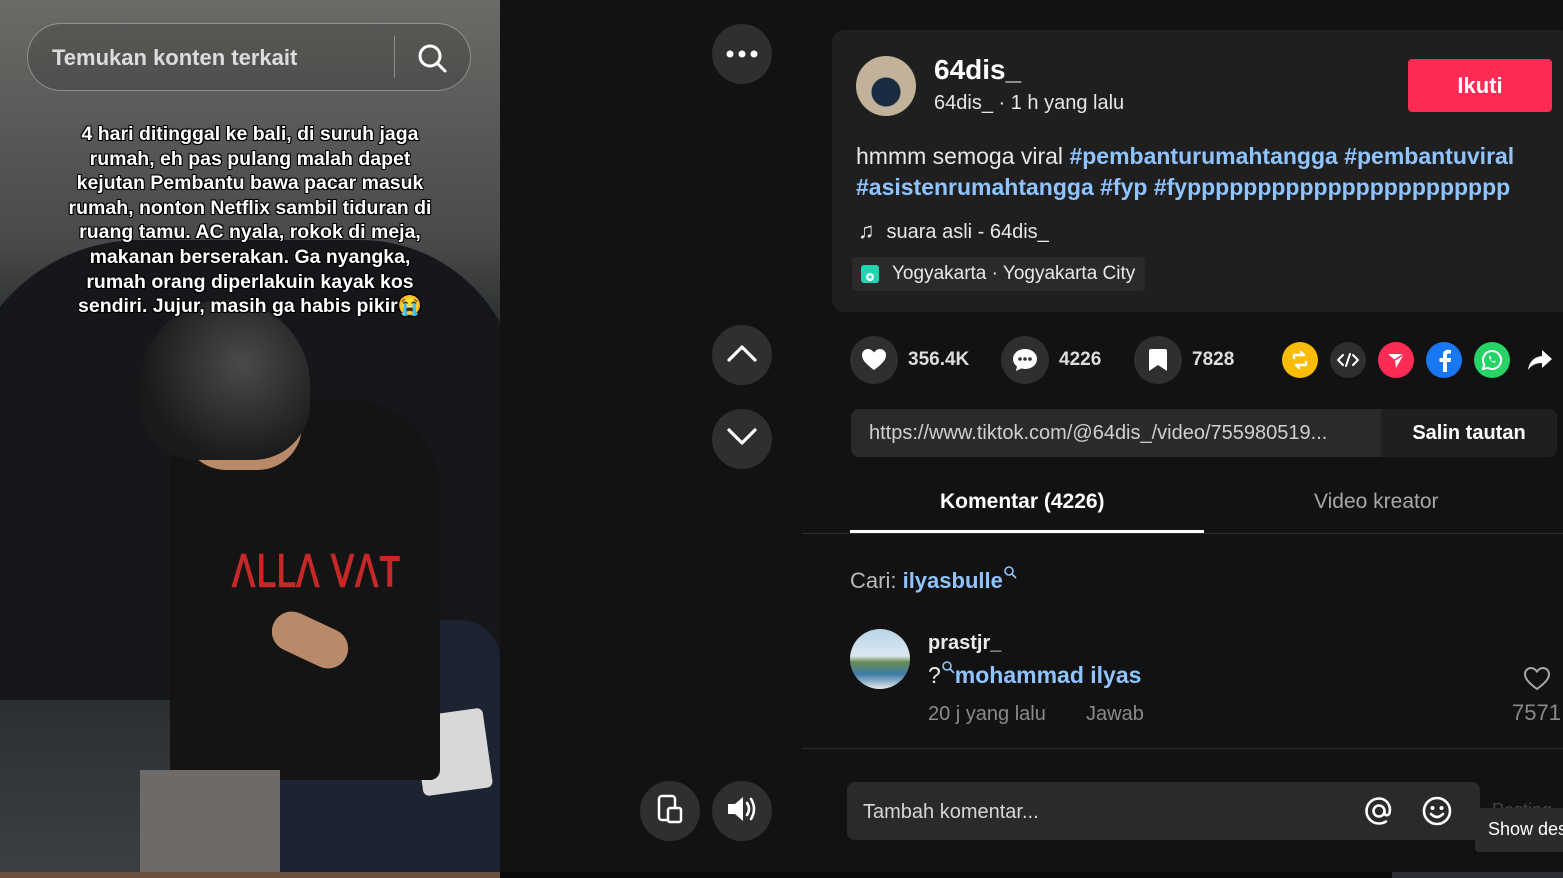 This screenshot has height=878, width=1563. What do you see at coordinates (964, 643) in the screenshot?
I see `comment-username: prastjr_` at bounding box center [964, 643].